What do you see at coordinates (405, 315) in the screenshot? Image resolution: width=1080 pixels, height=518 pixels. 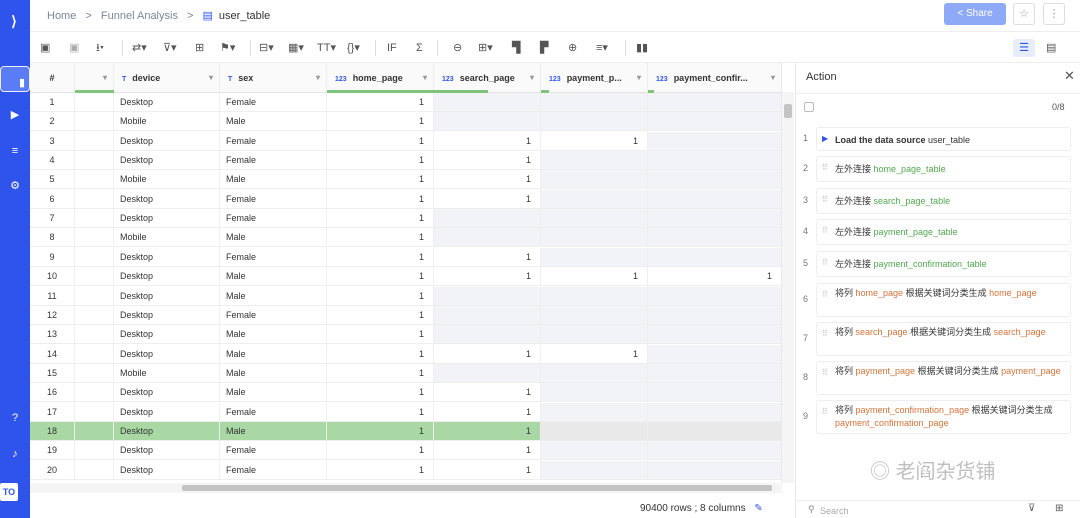 I see `table-row: 12 Desktop Female 1` at bounding box center [405, 315].